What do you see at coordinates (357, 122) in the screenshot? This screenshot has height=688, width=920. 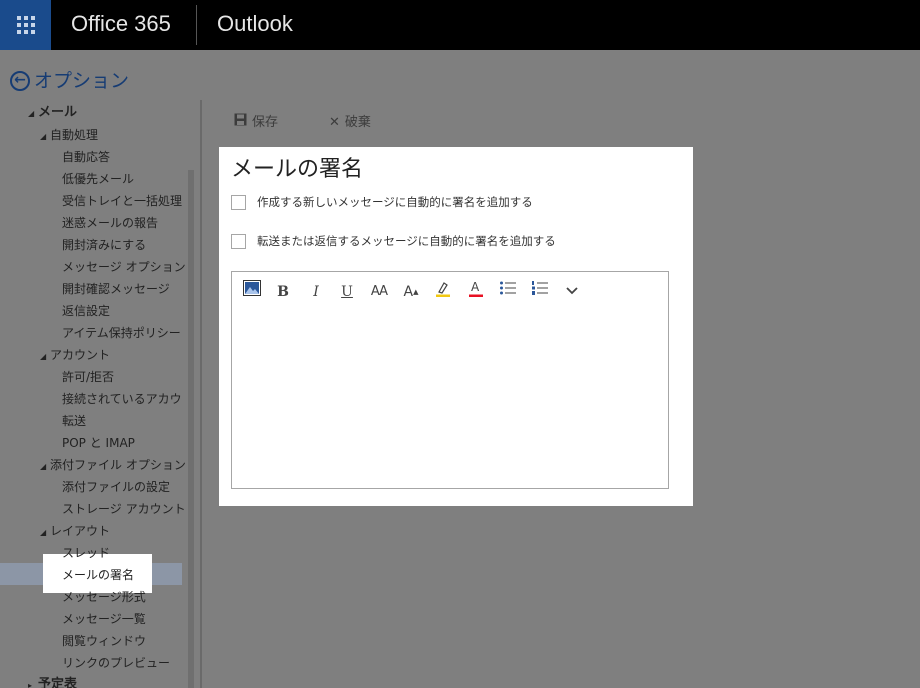 I see `discard-label: 破棄` at bounding box center [357, 122].